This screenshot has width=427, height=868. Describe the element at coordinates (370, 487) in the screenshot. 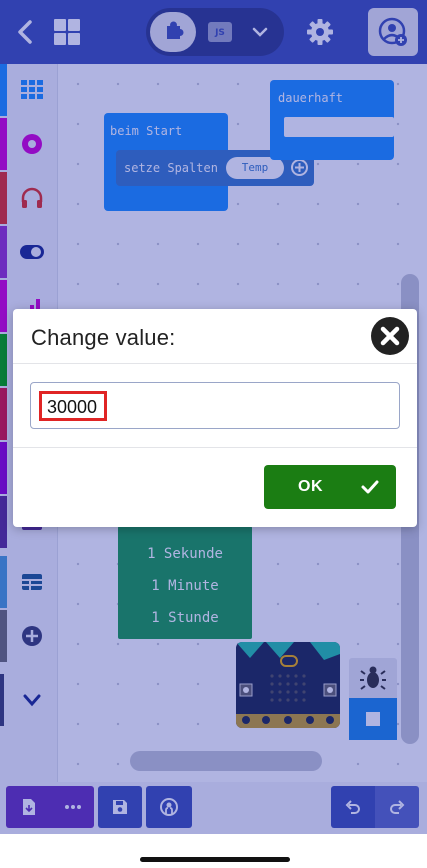

I see `checkmark-icon` at that location.